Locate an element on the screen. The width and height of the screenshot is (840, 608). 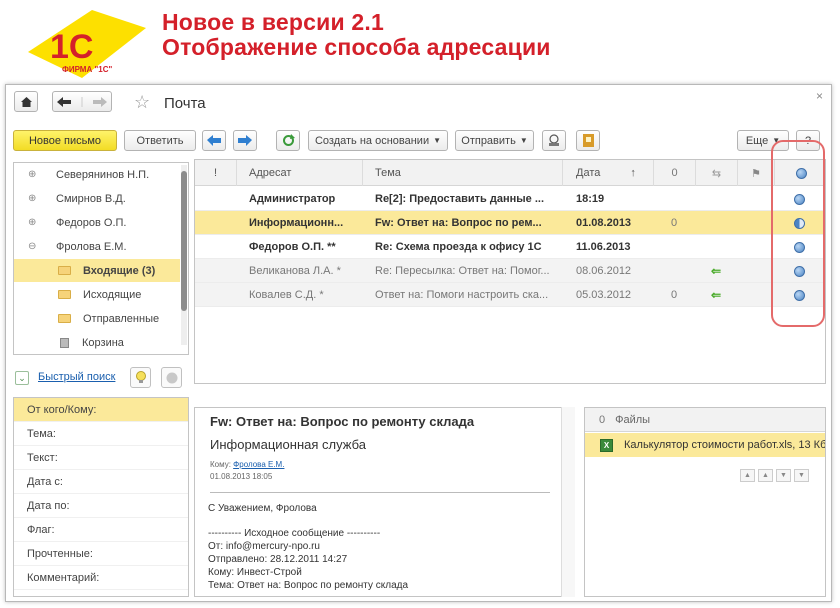
tree-item-frolova: ⊖ Фролова Е.М. is located at coordinates (97, 246).